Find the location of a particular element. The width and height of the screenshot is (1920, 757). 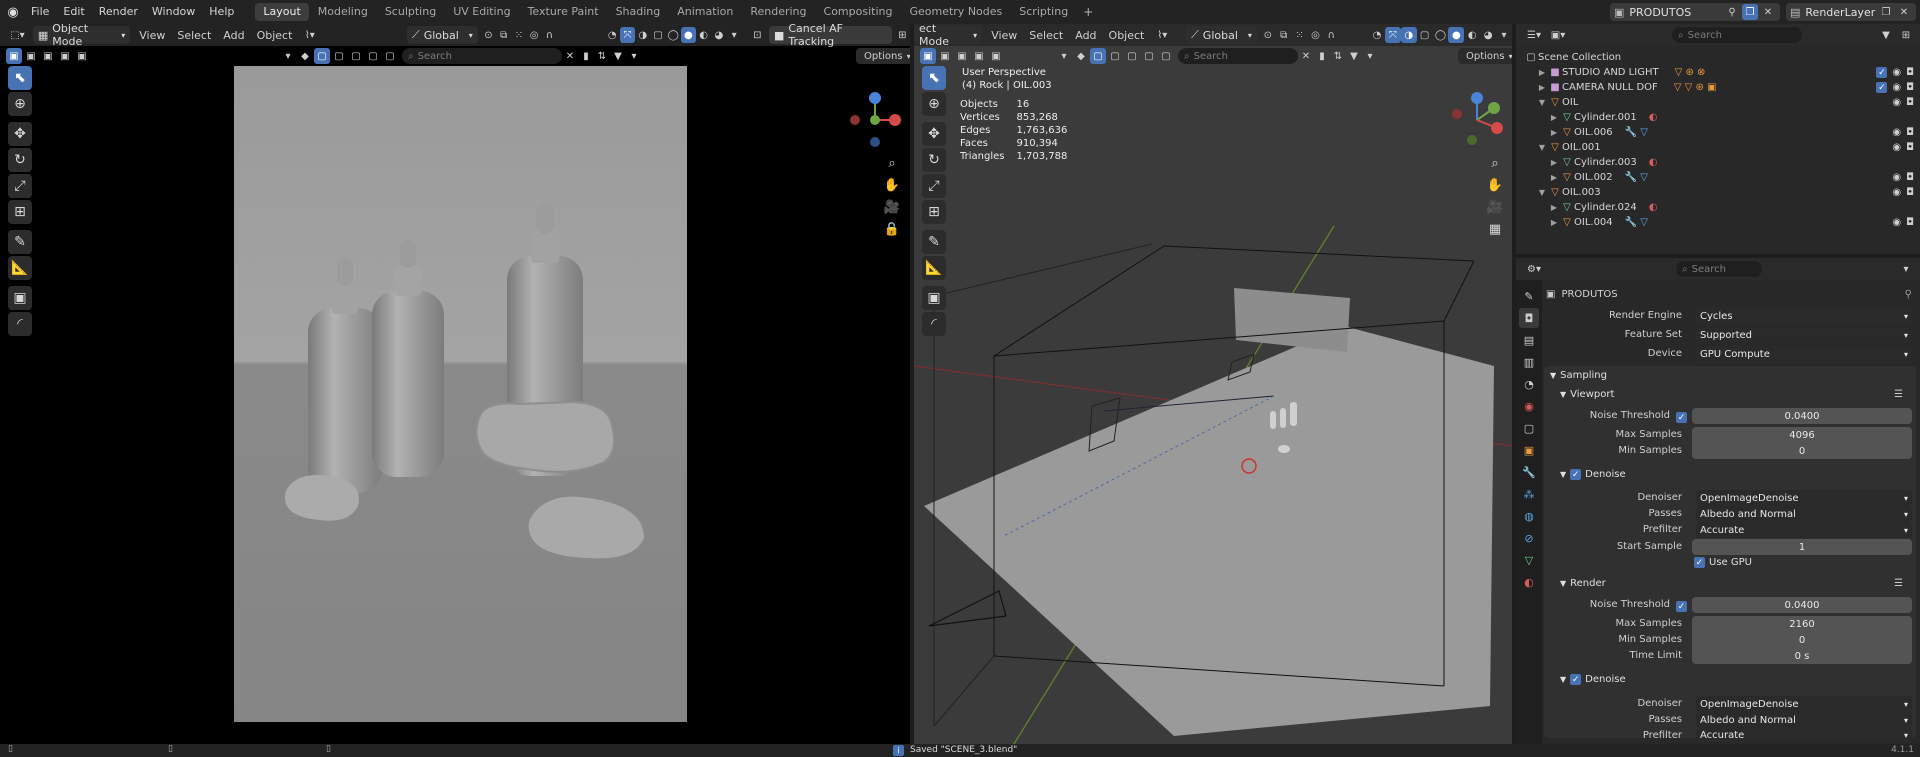

right-snap-grid-icon: ⁙ is located at coordinates (1300, 35).